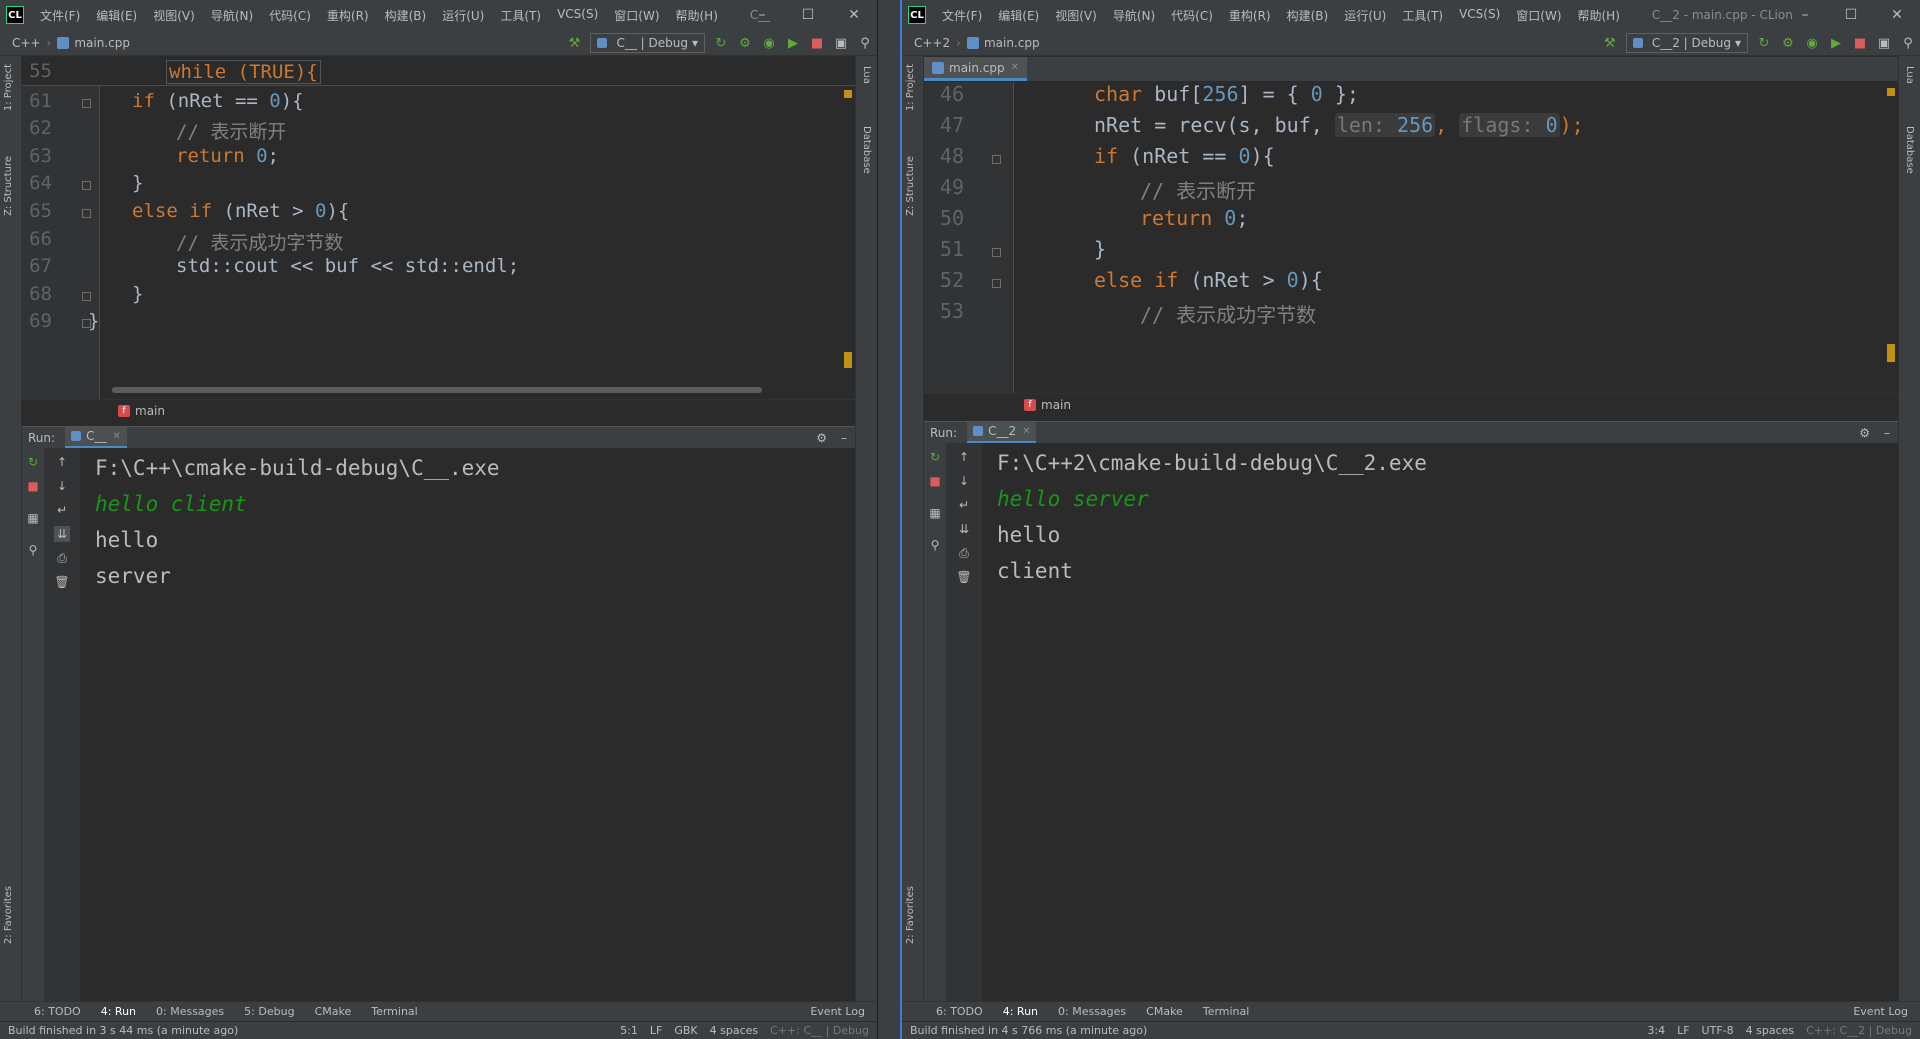  Describe the element at coordinates (1250, 15) in the screenshot. I see `menu-refactor: 重构(R)` at that location.